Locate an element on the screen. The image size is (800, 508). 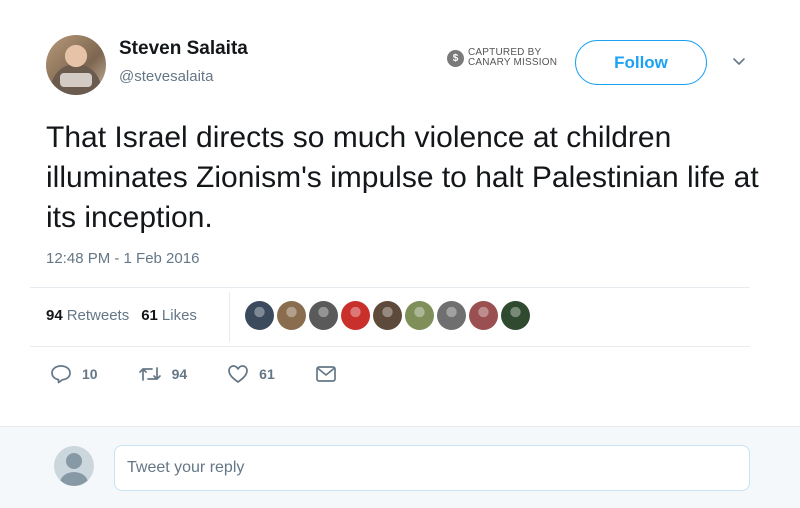
reply-icon is located at coordinates (61, 374).